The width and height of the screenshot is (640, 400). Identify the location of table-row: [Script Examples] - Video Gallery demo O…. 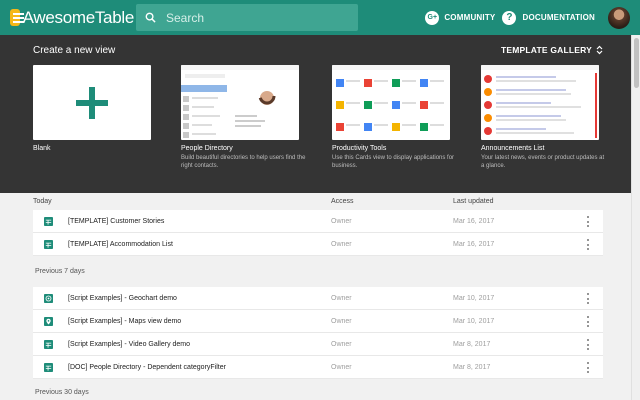
(318, 344).